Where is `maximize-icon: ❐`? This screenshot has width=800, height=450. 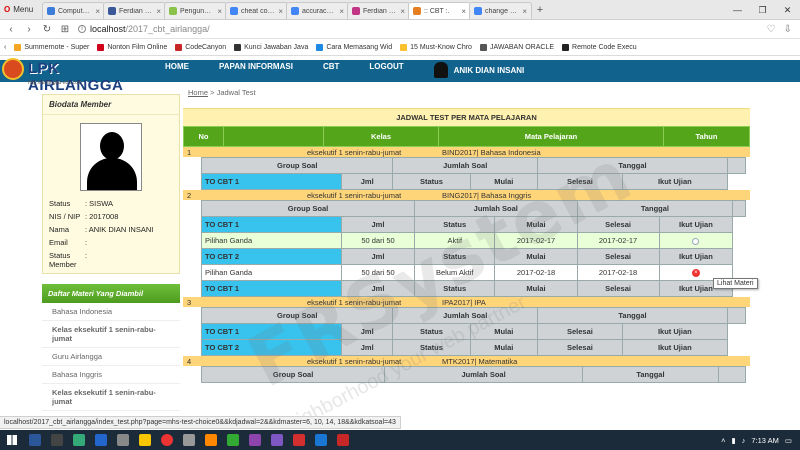
maximize-icon: ❐ is located at coordinates (762, 10).